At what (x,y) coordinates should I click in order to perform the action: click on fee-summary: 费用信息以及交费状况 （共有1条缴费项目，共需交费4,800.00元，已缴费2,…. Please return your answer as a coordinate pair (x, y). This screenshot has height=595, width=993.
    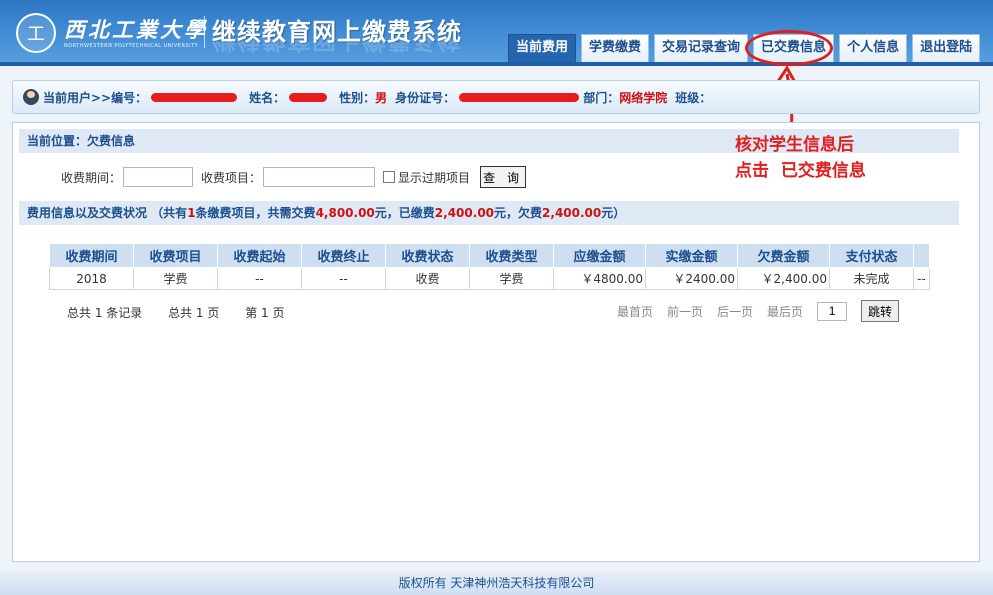
    Looking at the image, I should click on (489, 213).